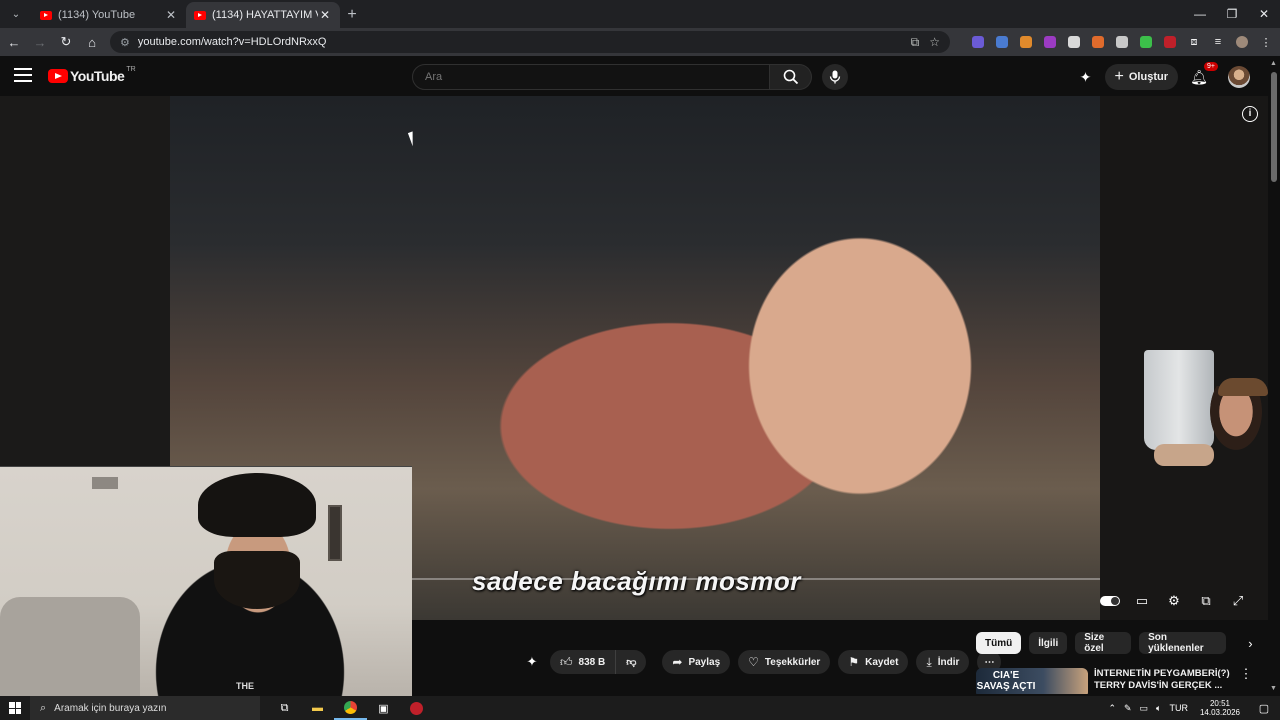 This screenshot has width=1280, height=720. What do you see at coordinates (23, 76) in the screenshot?
I see `guide-menu-icon` at bounding box center [23, 76].